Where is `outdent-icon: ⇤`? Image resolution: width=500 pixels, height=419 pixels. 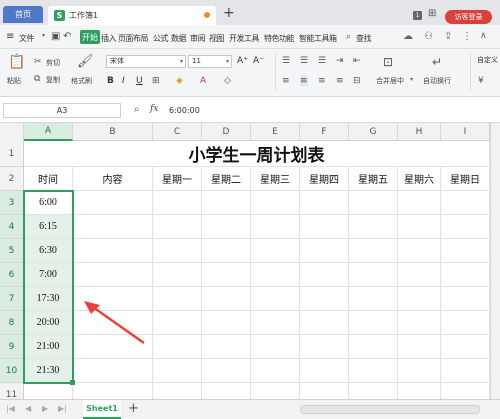
outdent-icon: ⇤ is located at coordinates (357, 61).